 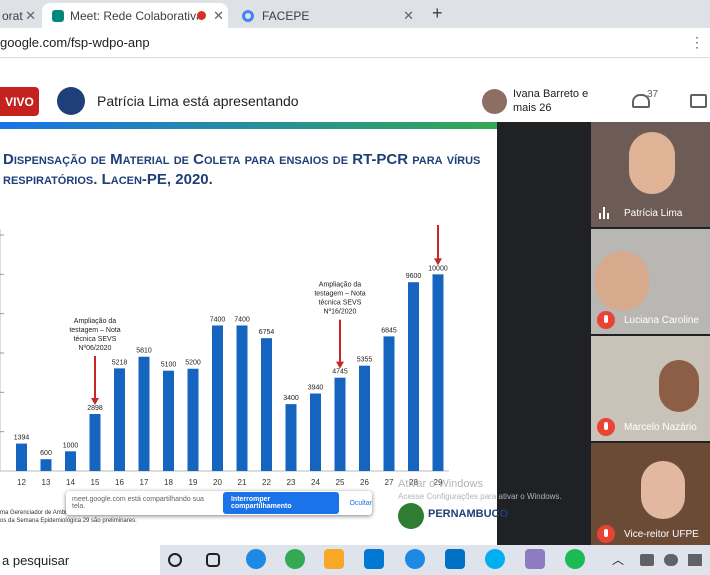 I want to click on x-tick-label: 15, so click(x=95, y=482).